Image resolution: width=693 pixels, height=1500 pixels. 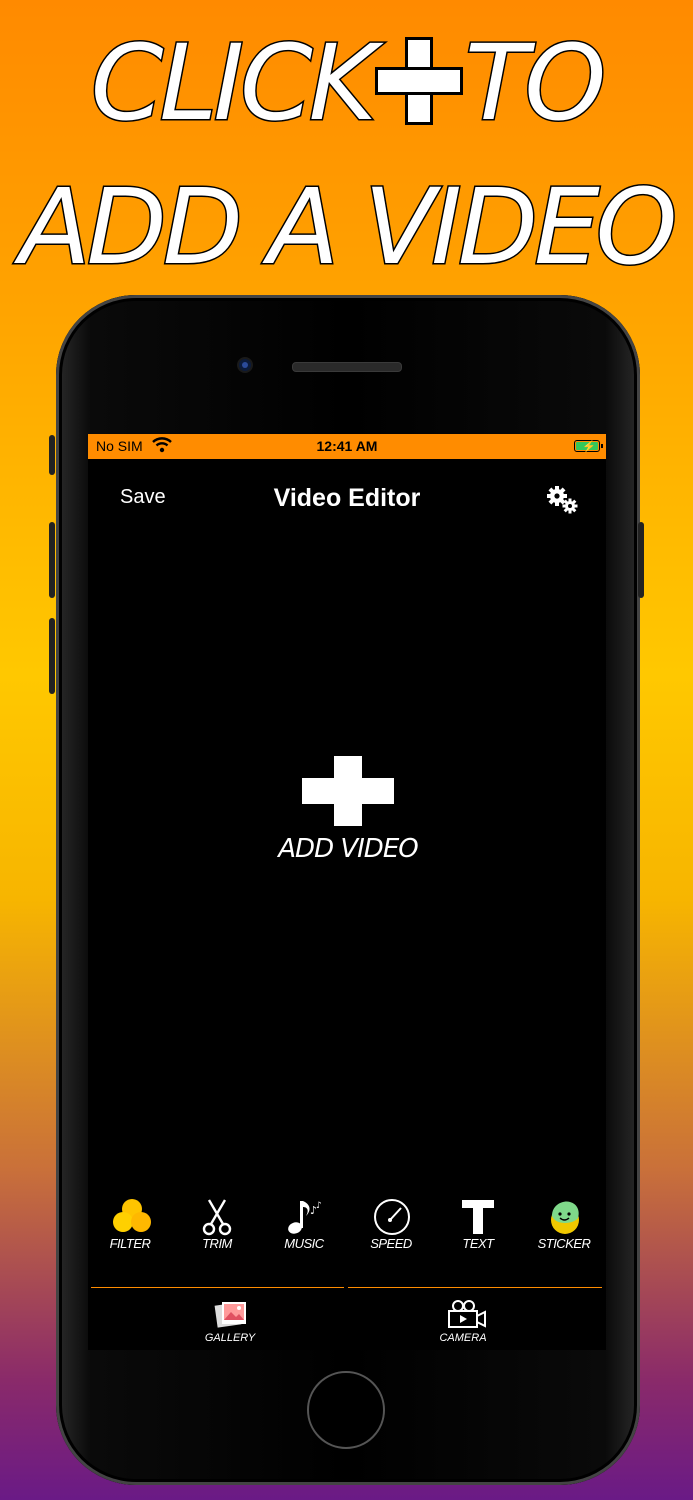 What do you see at coordinates (348, 849) in the screenshot?
I see `add-video-label: ADD VIDEO` at bounding box center [348, 849].